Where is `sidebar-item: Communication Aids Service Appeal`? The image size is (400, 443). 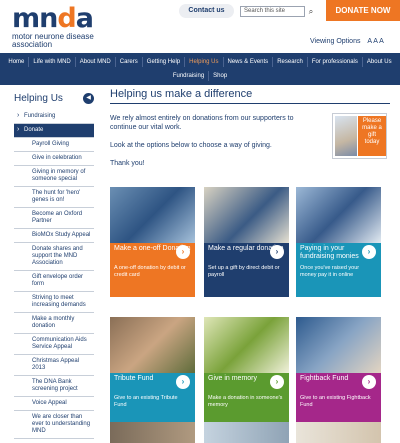 sidebar-item: Communication Aids Service Appeal is located at coordinates (54, 344).